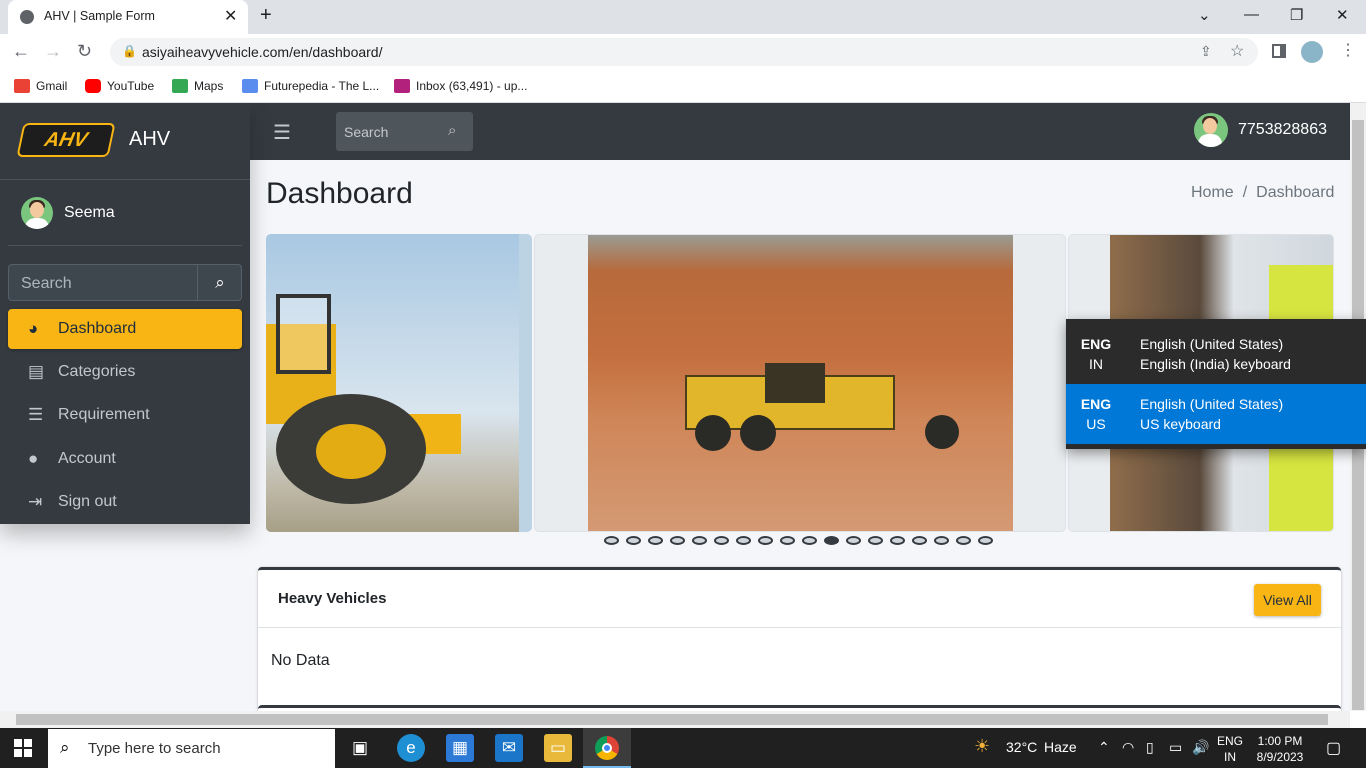 This screenshot has height=768, width=1366. Describe the element at coordinates (1342, 15) in the screenshot. I see `window-close-icon: ✕` at that location.